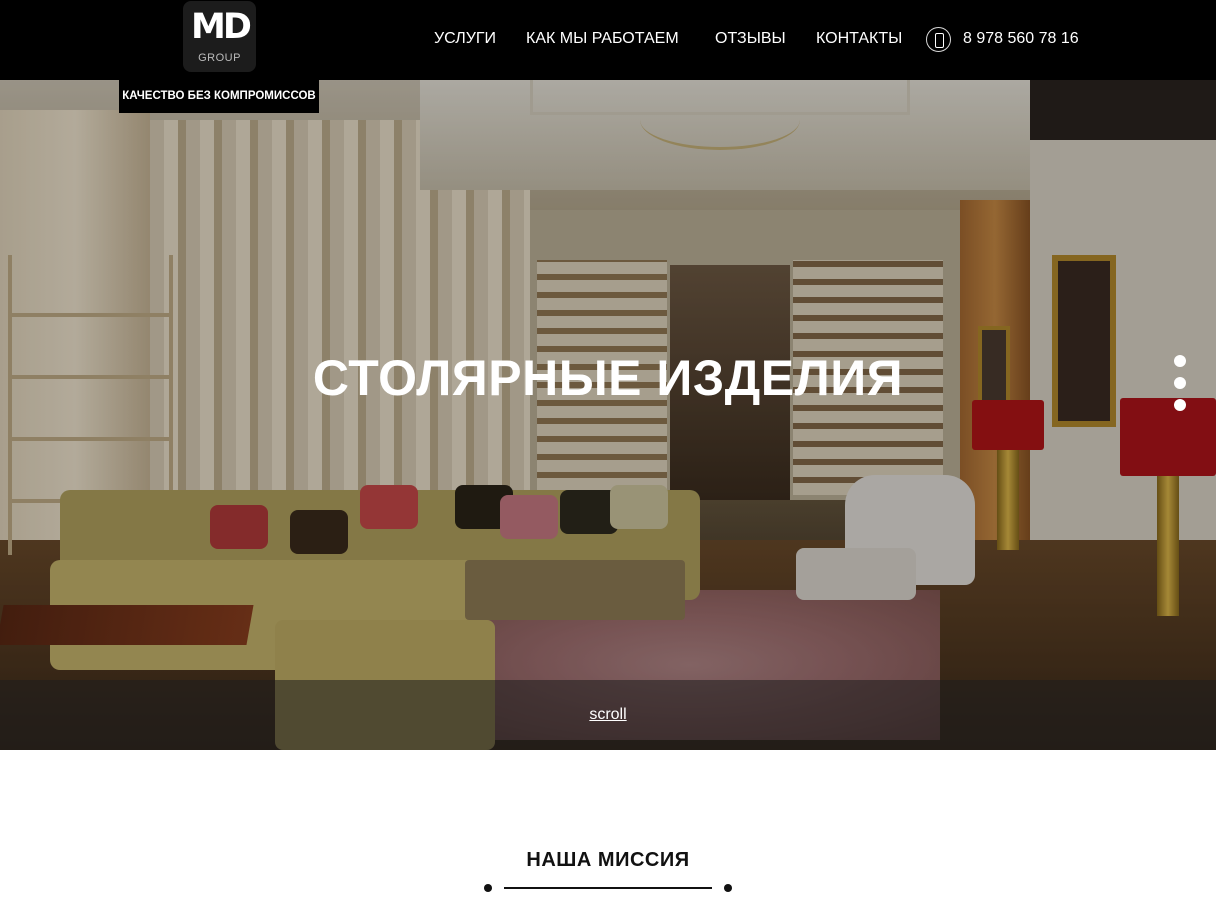  I want to click on nav-link-reviews: ОТЗЫВЫ, so click(750, 39).